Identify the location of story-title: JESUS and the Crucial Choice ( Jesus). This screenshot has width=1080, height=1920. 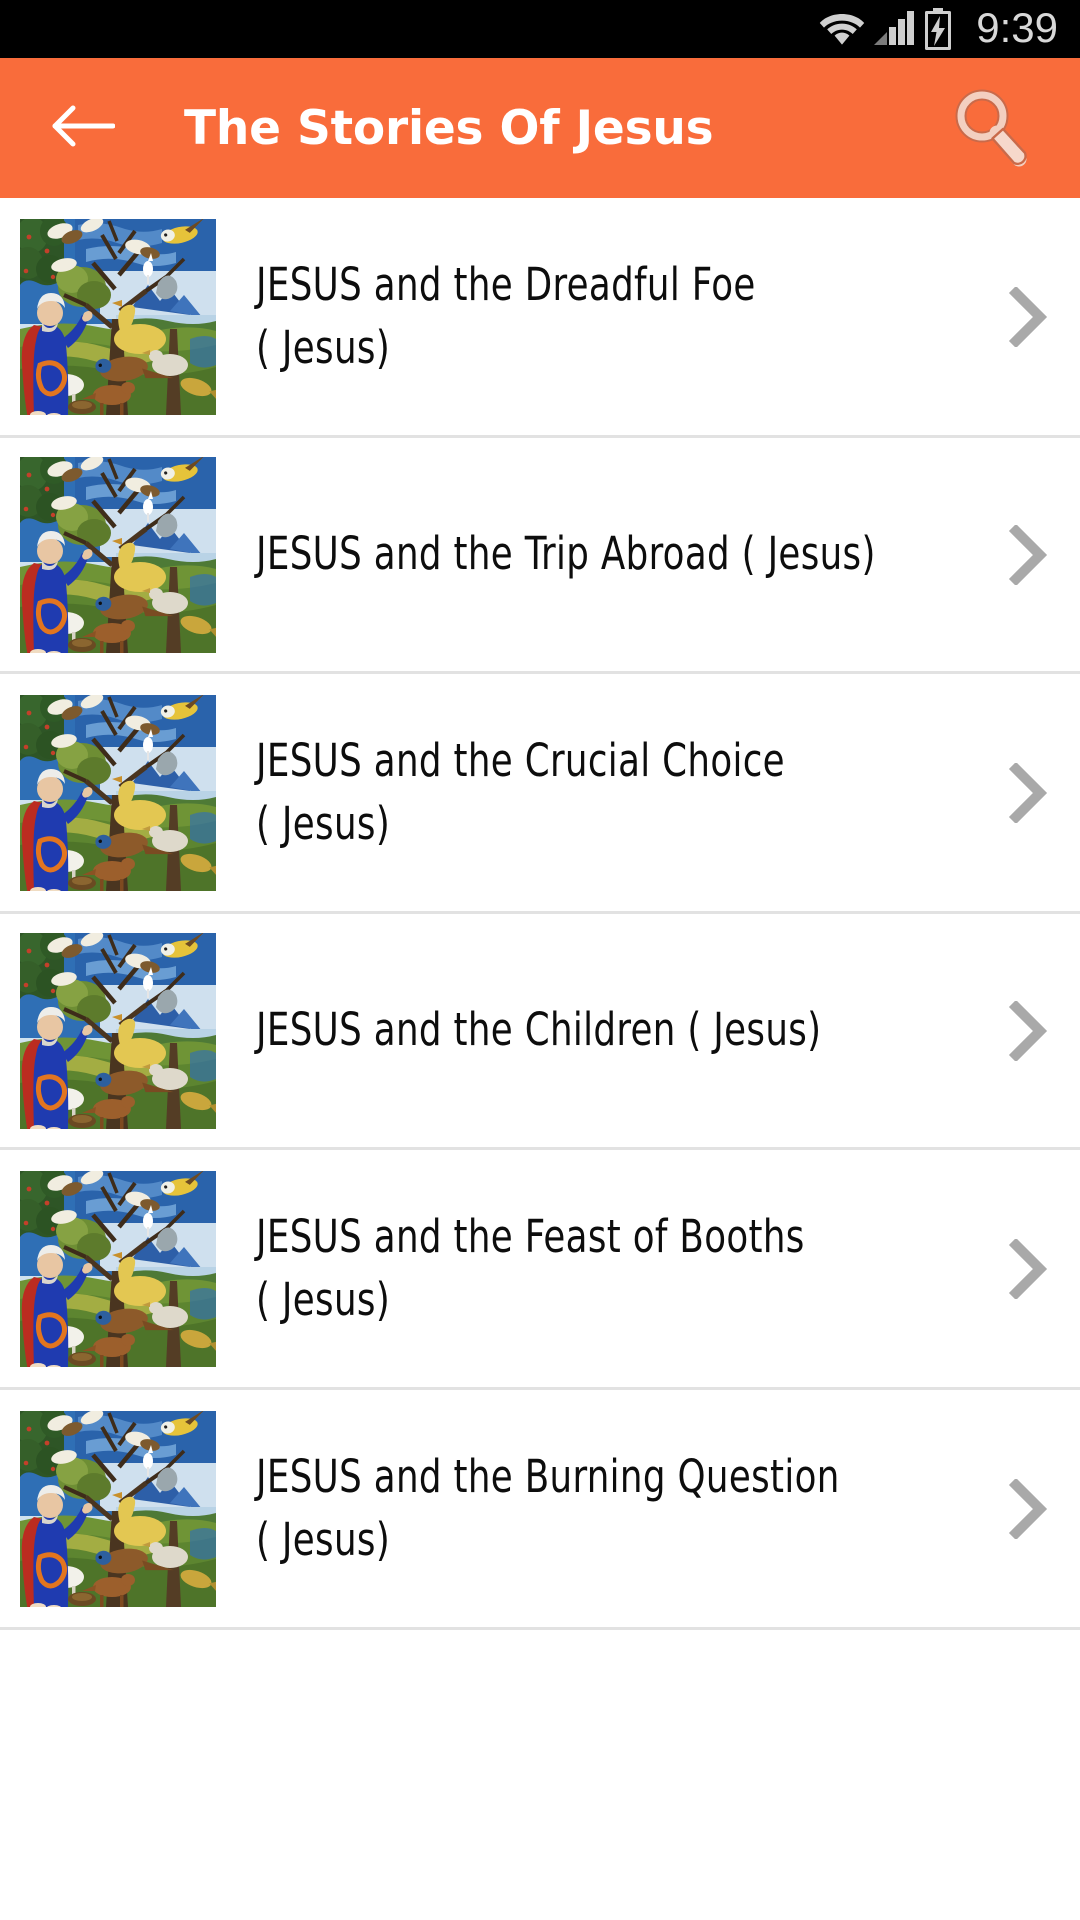
(520, 792).